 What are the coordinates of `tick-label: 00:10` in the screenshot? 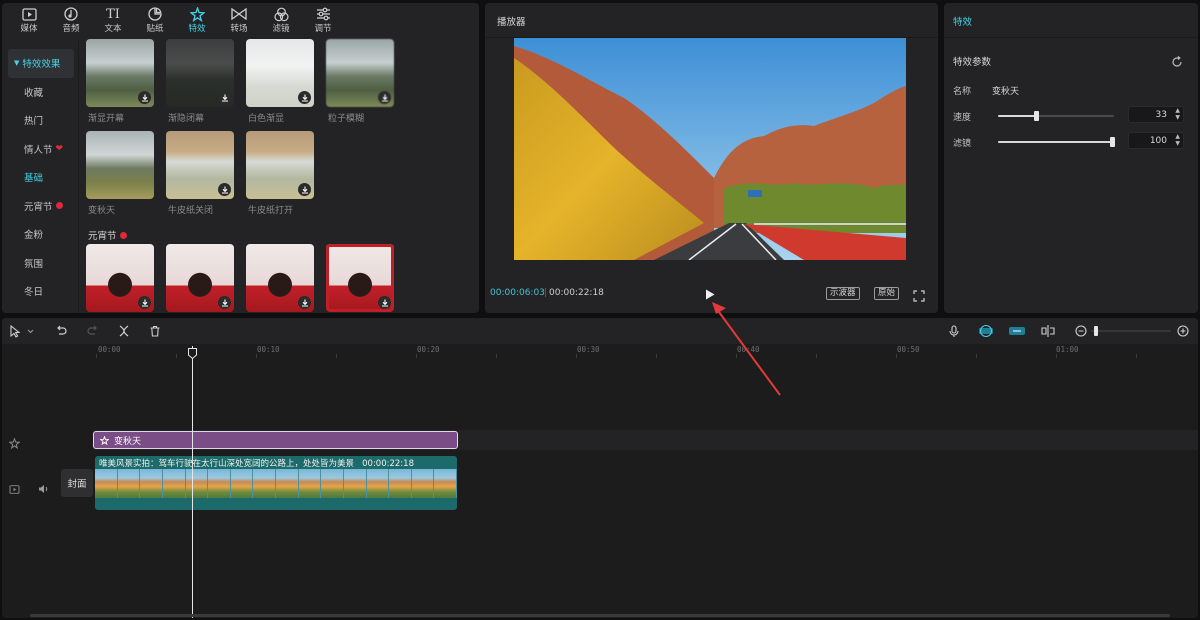 It's located at (268, 349).